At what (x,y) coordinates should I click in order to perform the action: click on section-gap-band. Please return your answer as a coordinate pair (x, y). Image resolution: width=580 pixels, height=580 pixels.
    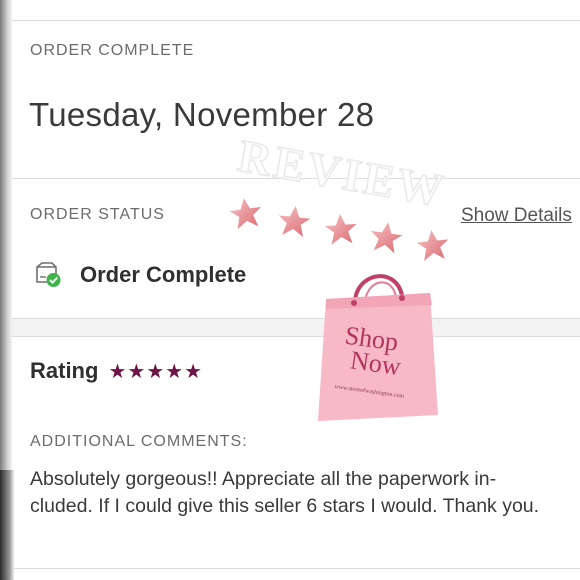
    Looking at the image, I should click on (296, 327).